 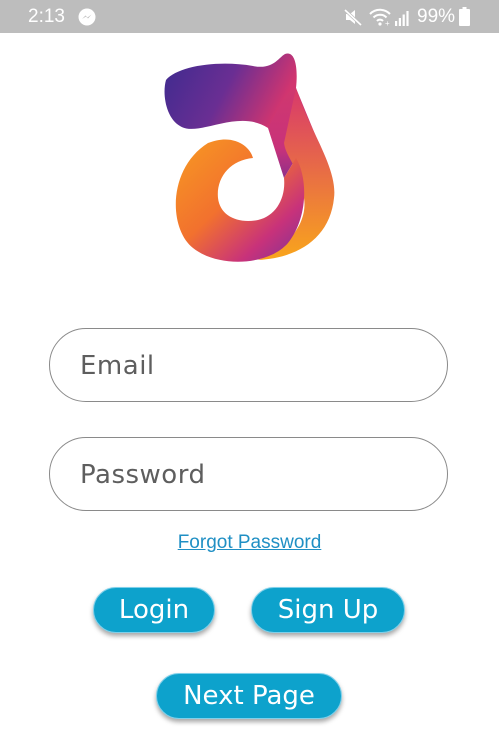 I want to click on login-button: Login, so click(x=154, y=610).